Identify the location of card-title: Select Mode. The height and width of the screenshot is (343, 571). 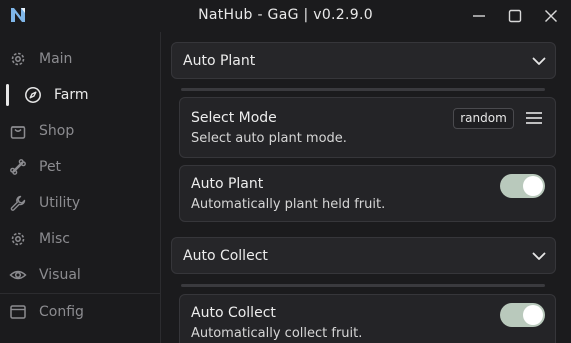
(234, 118).